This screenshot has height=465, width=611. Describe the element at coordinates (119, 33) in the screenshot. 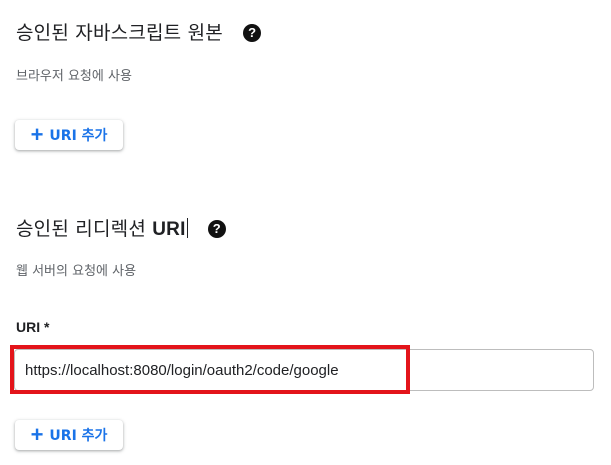

I see `js-origins-title-text: 승인된 자바스크립트 원본` at that location.